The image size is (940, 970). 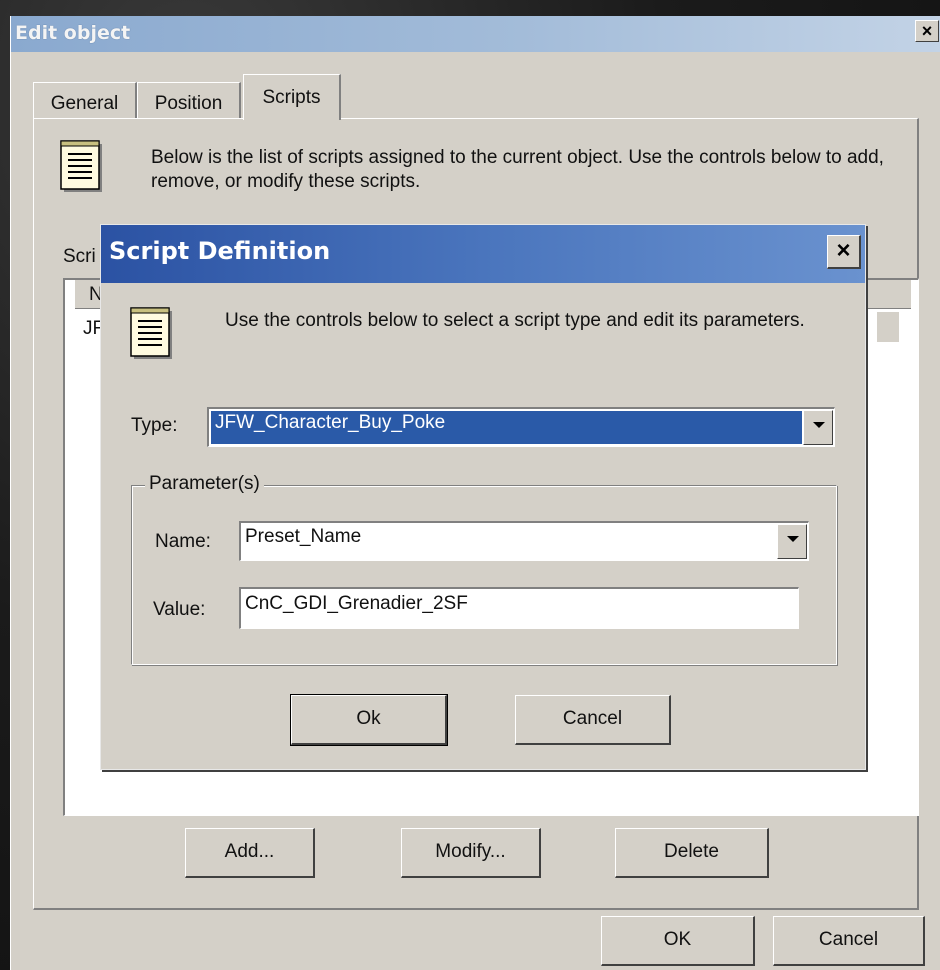 I want to click on cancel-button-label: Cancel, so click(x=848, y=939).